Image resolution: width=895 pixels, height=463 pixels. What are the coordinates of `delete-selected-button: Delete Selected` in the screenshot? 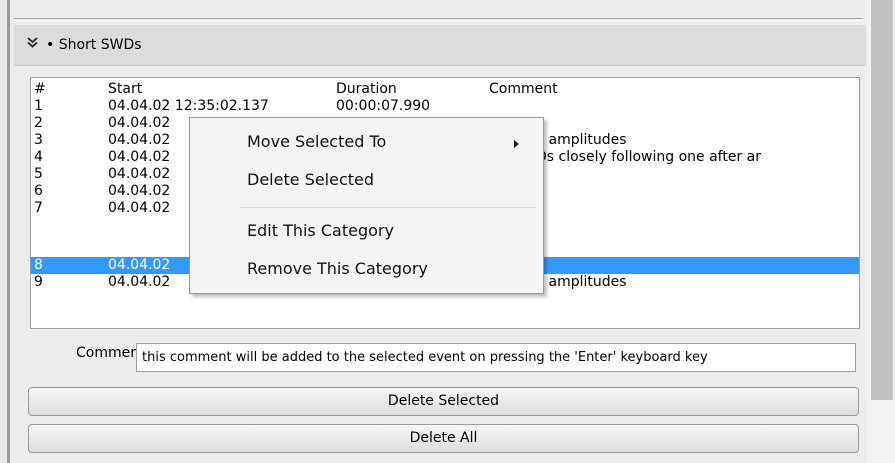 It's located at (443, 401).